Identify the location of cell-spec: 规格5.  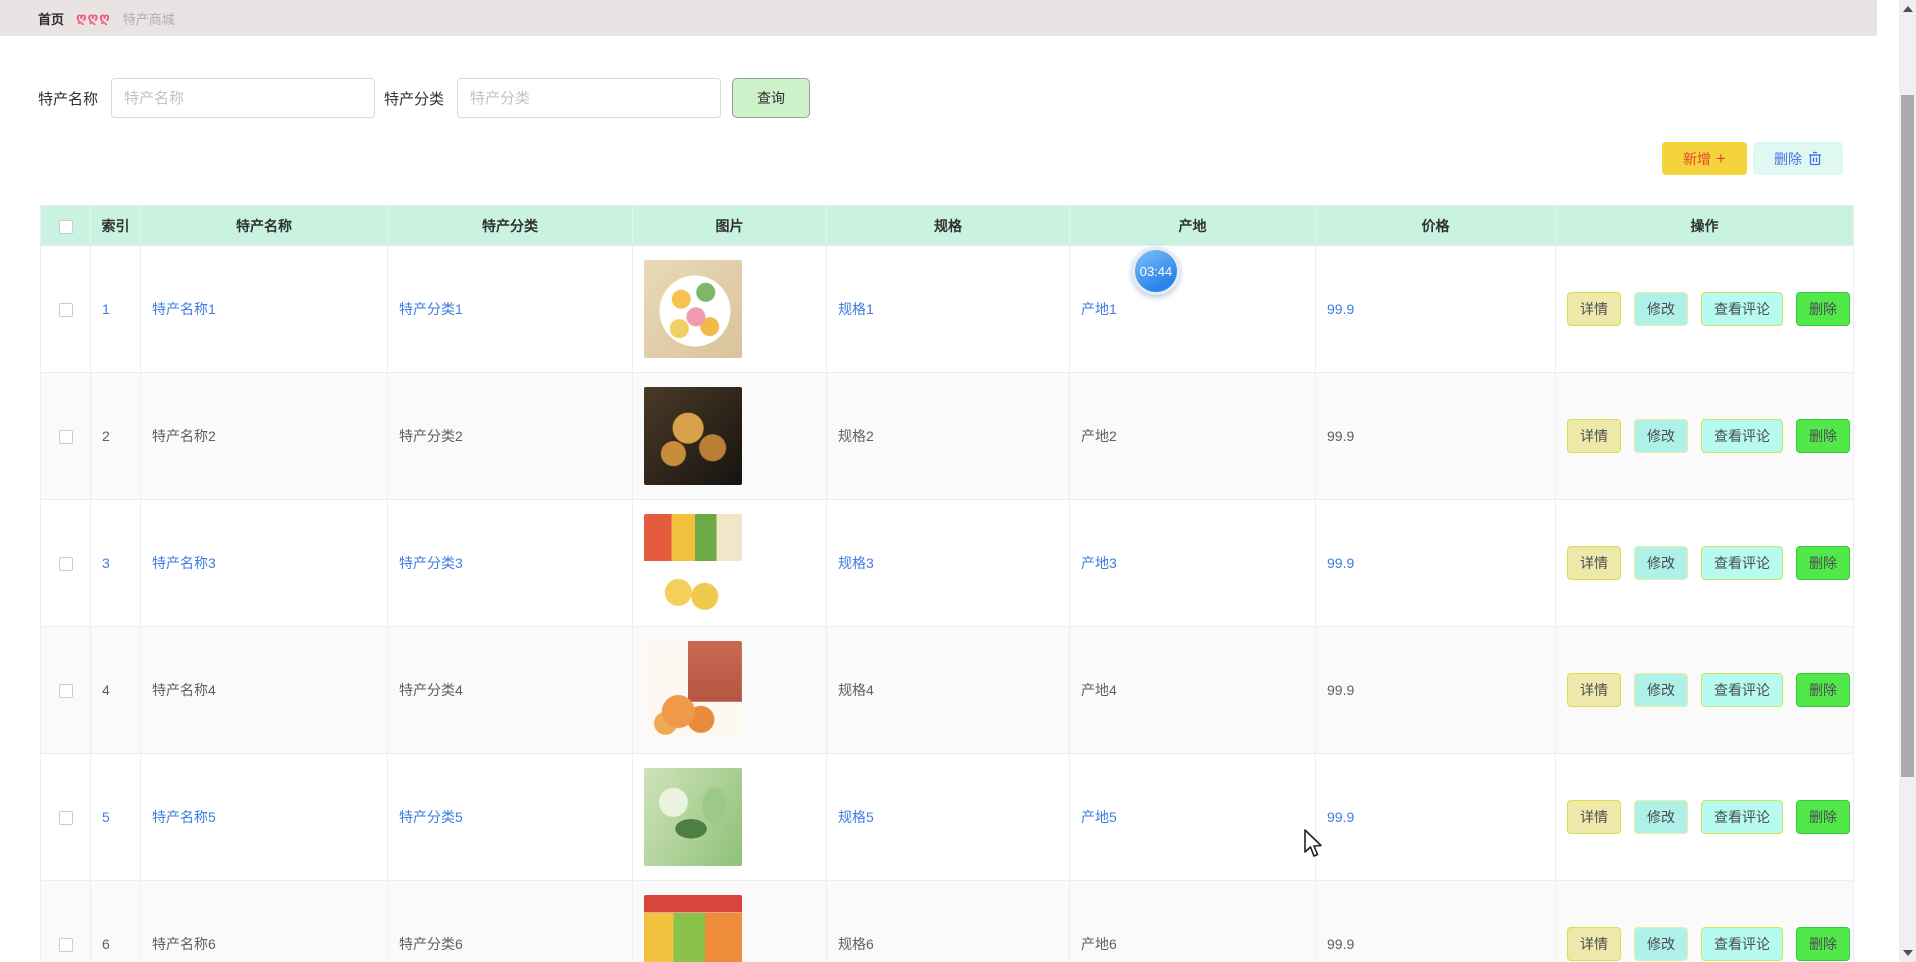
(856, 817).